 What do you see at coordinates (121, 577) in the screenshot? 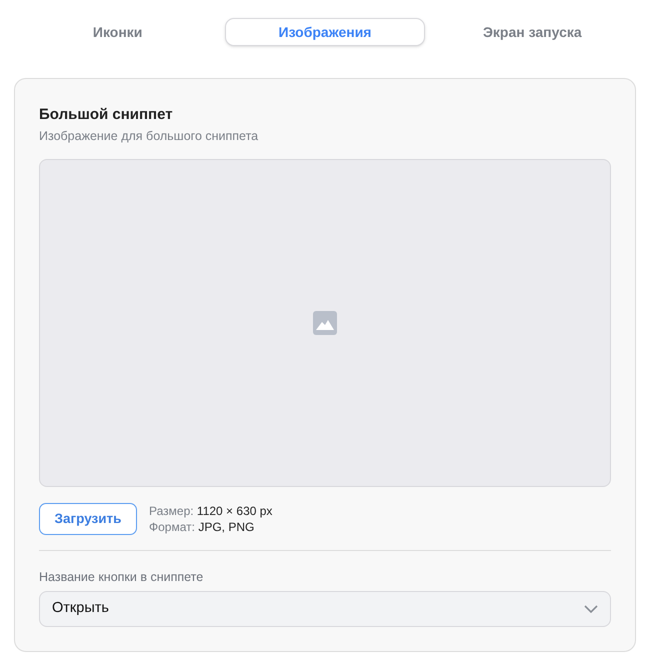
I see `select-label: Название кнопки в сниппете` at bounding box center [121, 577].